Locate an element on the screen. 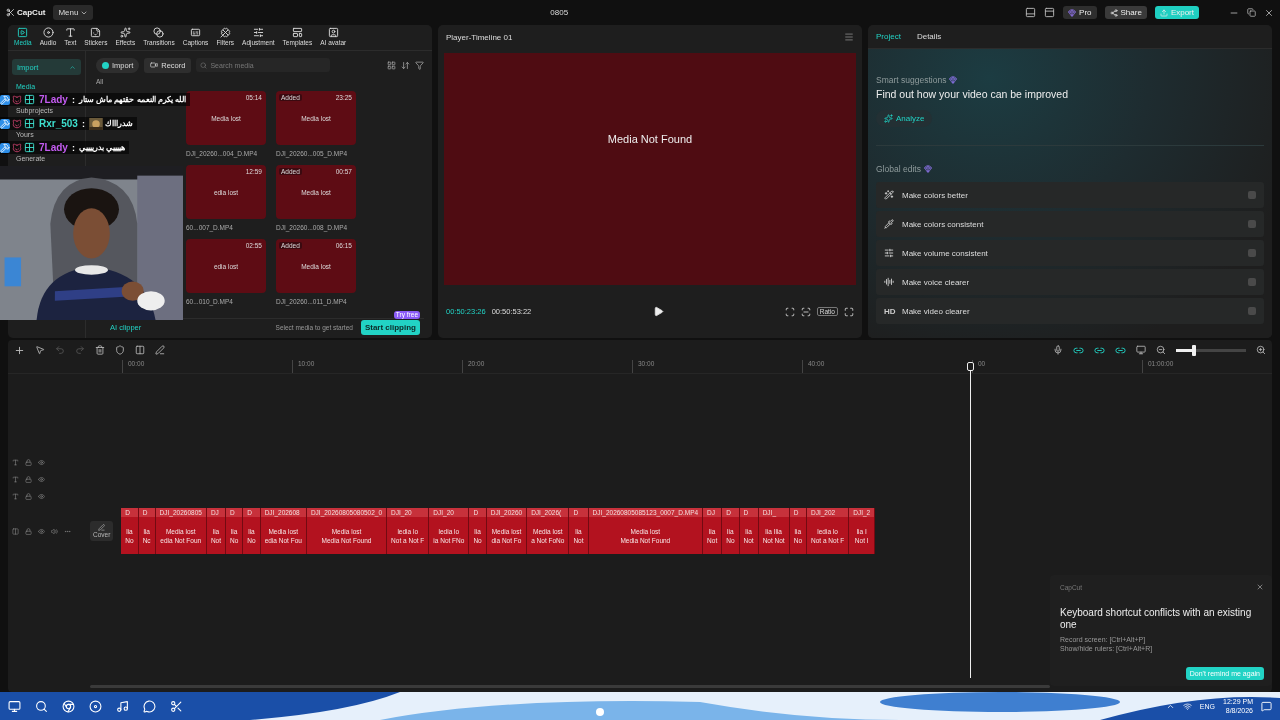 This screenshot has height=720, width=1280. fit-icon is located at coordinates (789, 311).